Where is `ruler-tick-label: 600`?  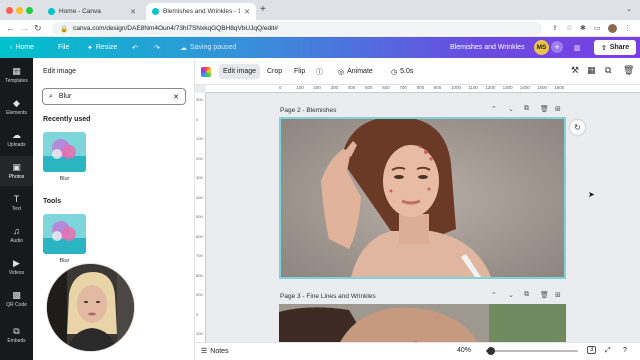
ruler-tick-label: 600 is located at coordinates (386, 87).